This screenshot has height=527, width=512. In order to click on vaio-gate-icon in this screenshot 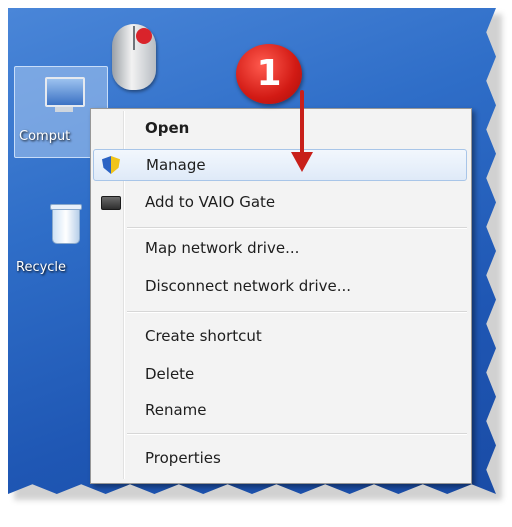, I will do `click(111, 203)`.